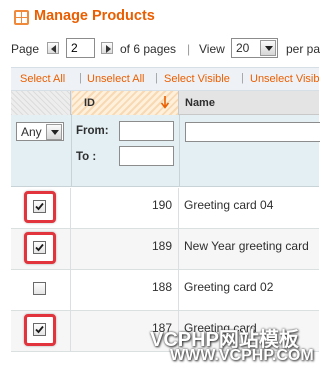 The height and width of the screenshot is (374, 320). Describe the element at coordinates (161, 246) in the screenshot. I see `product-id: 189` at that location.